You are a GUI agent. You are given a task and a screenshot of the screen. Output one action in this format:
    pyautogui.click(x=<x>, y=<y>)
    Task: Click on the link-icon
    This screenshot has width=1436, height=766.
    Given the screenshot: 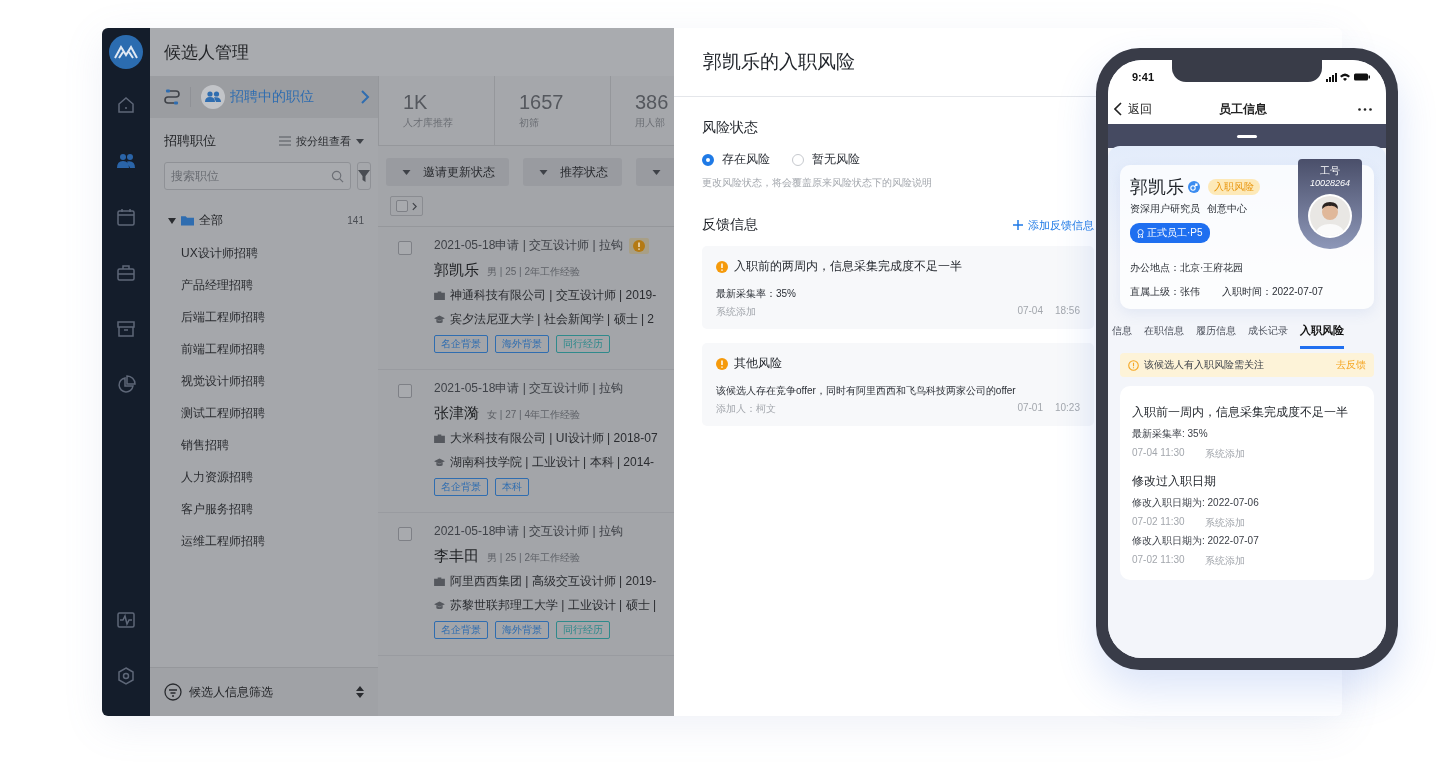 What is the action you would take?
    pyautogui.click(x=176, y=97)
    